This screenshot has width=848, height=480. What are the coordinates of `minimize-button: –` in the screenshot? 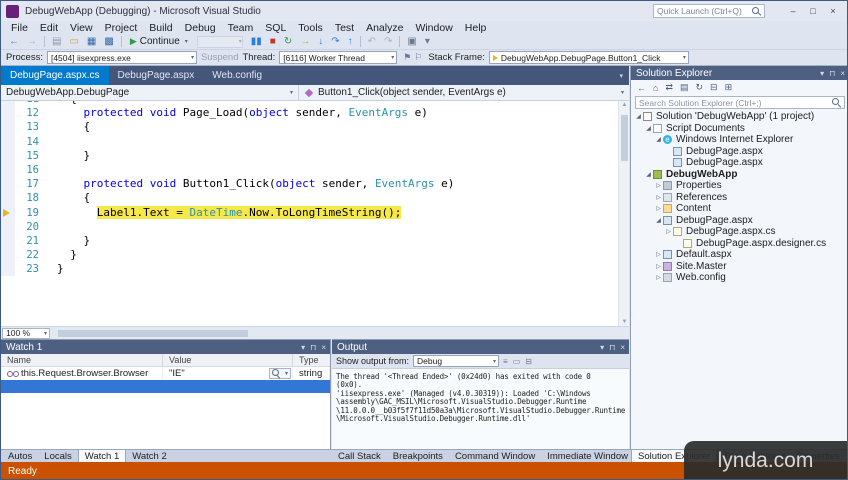 It's located at (793, 11).